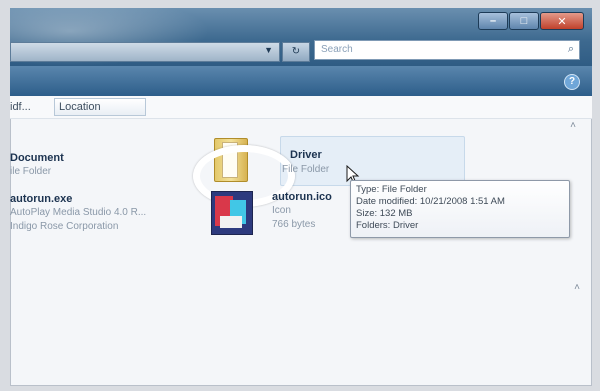 Image resolution: width=600 pixels, height=391 pixels. What do you see at coordinates (572, 82) in the screenshot?
I see `help-icon: ?` at bounding box center [572, 82].